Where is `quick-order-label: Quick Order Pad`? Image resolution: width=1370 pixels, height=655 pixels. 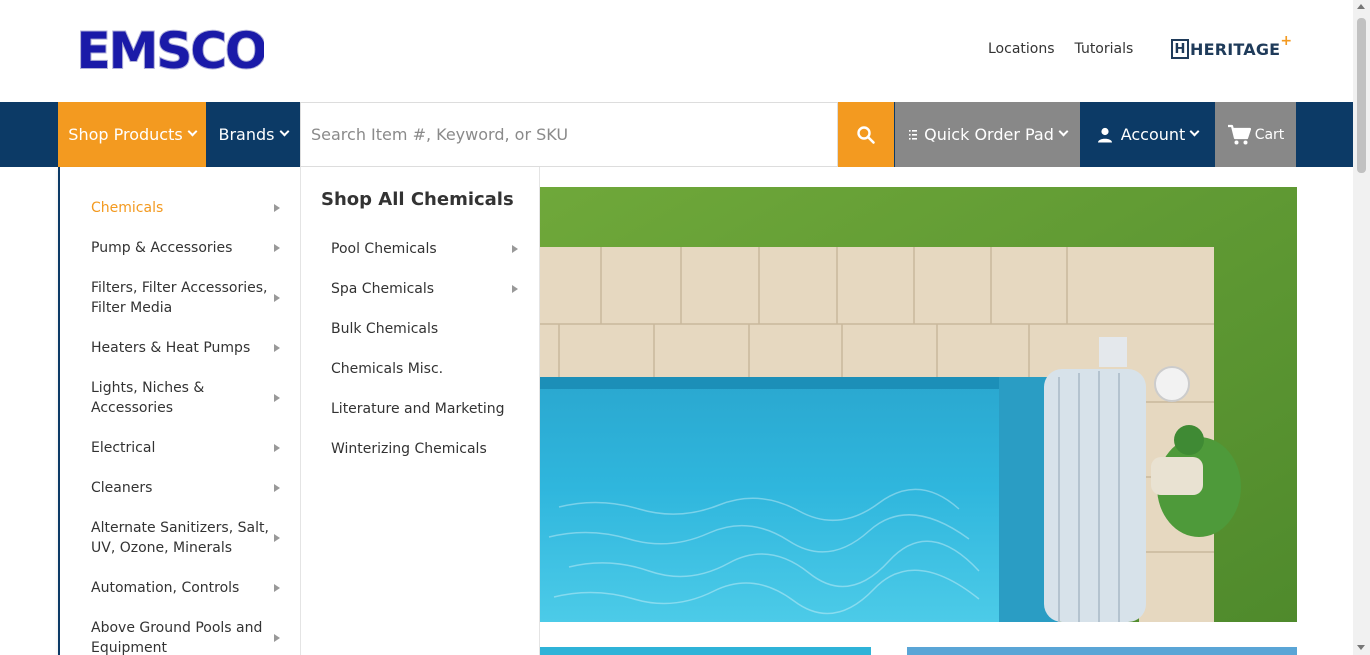 quick-order-label: Quick Order Pad is located at coordinates (989, 134).